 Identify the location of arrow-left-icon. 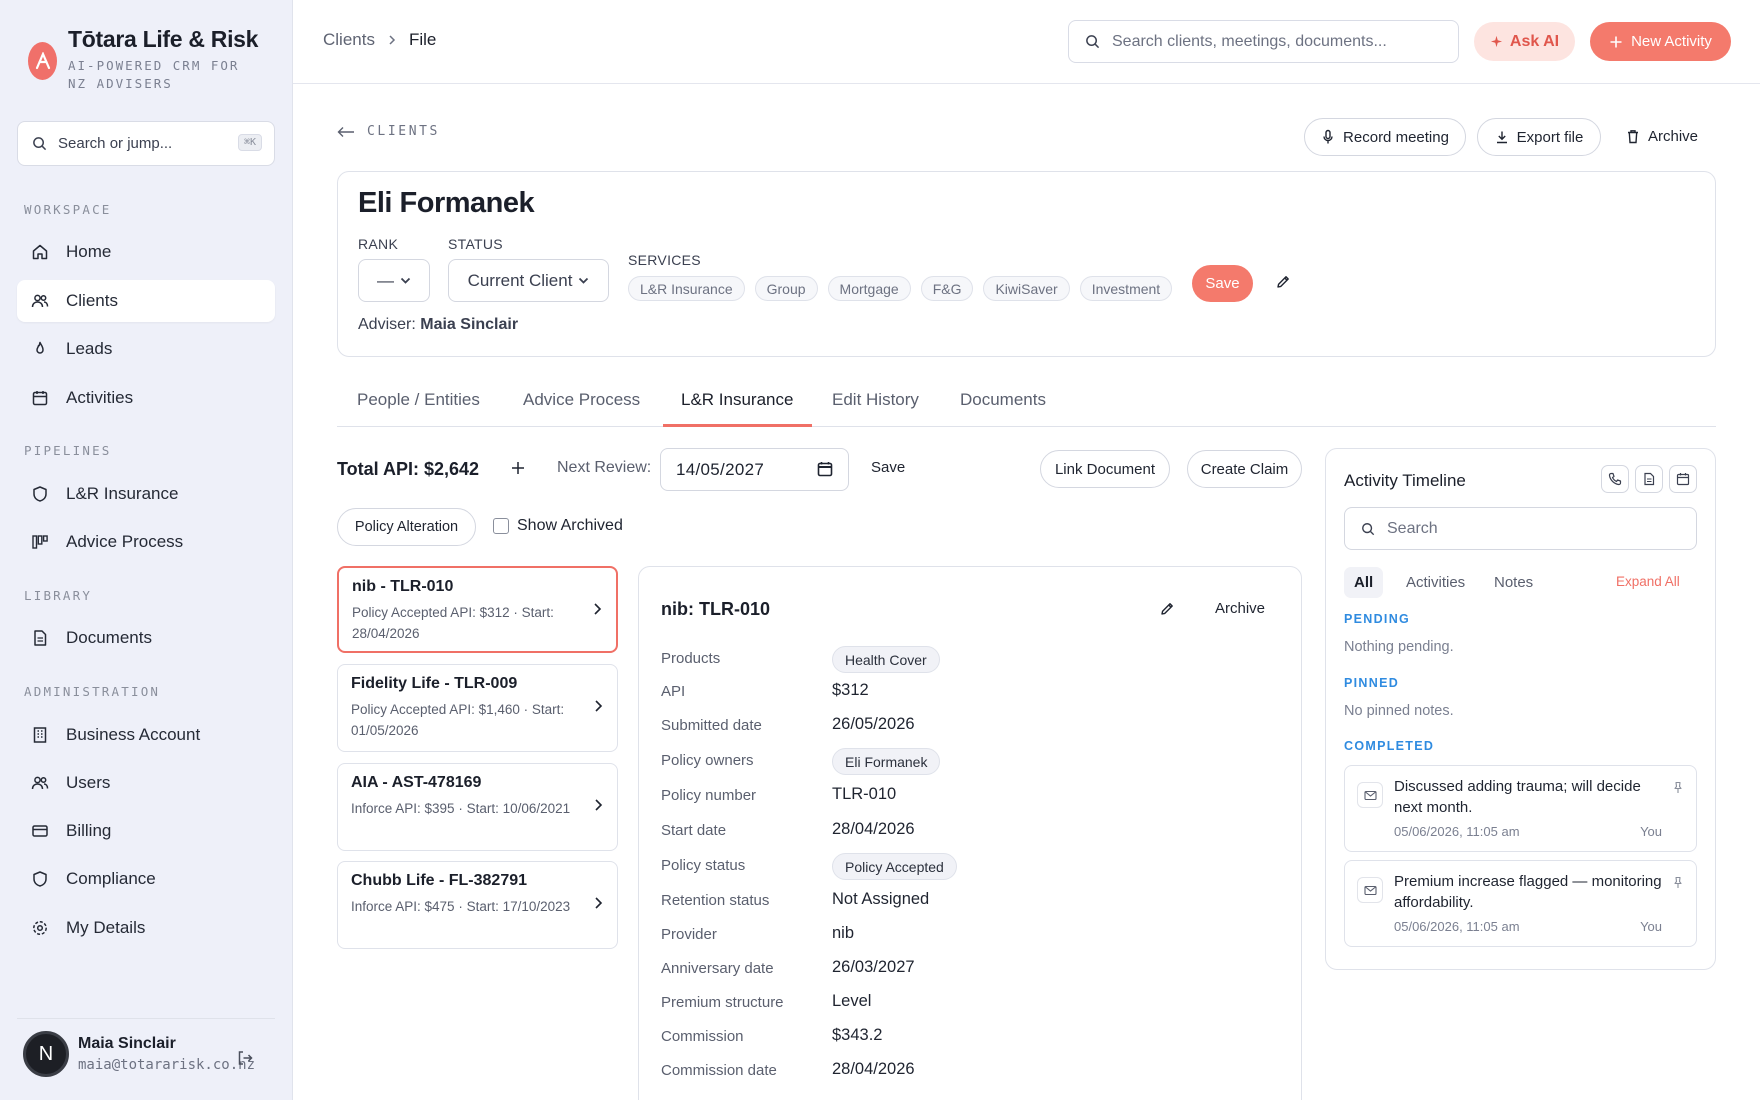
(345, 131).